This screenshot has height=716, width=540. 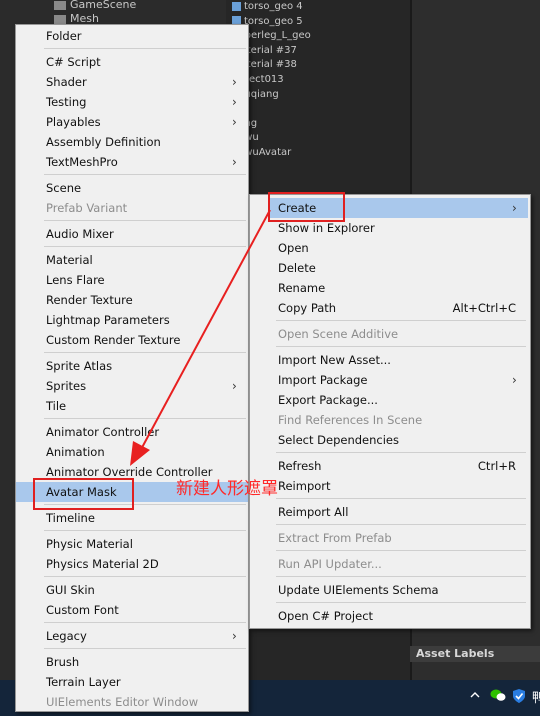 What do you see at coordinates (200, 337) in the screenshot?
I see `annotation-arrow` at bounding box center [200, 337].